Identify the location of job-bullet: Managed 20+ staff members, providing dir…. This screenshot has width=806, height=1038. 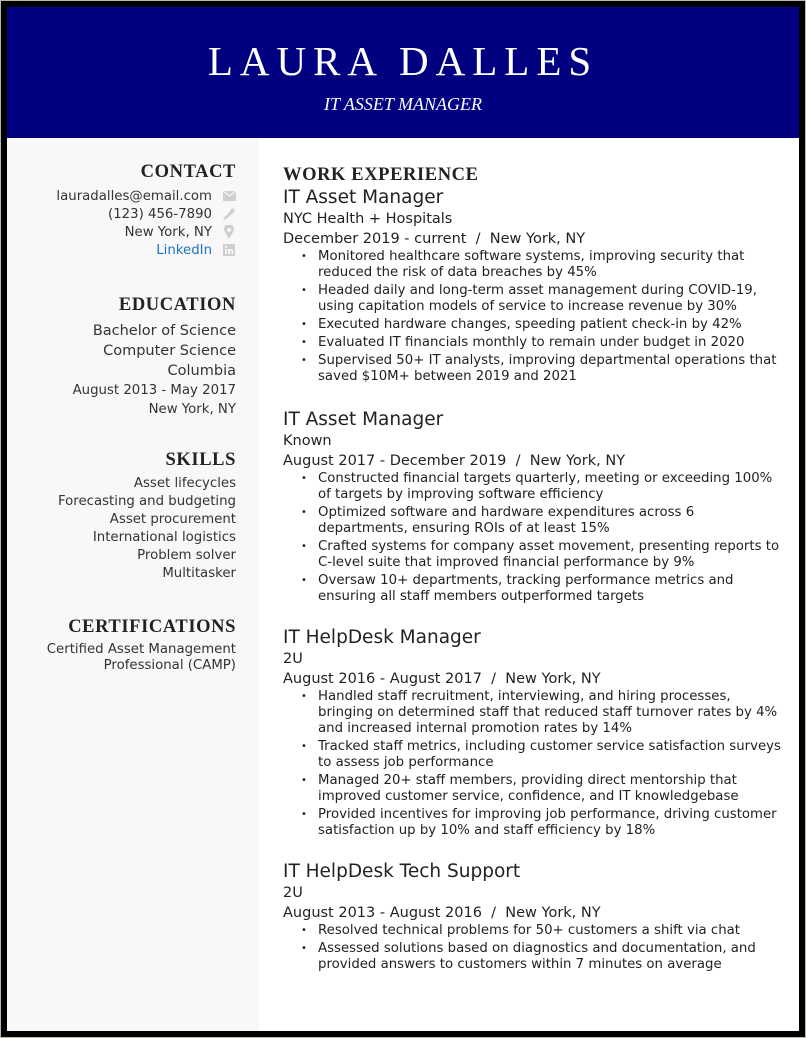
(542, 789).